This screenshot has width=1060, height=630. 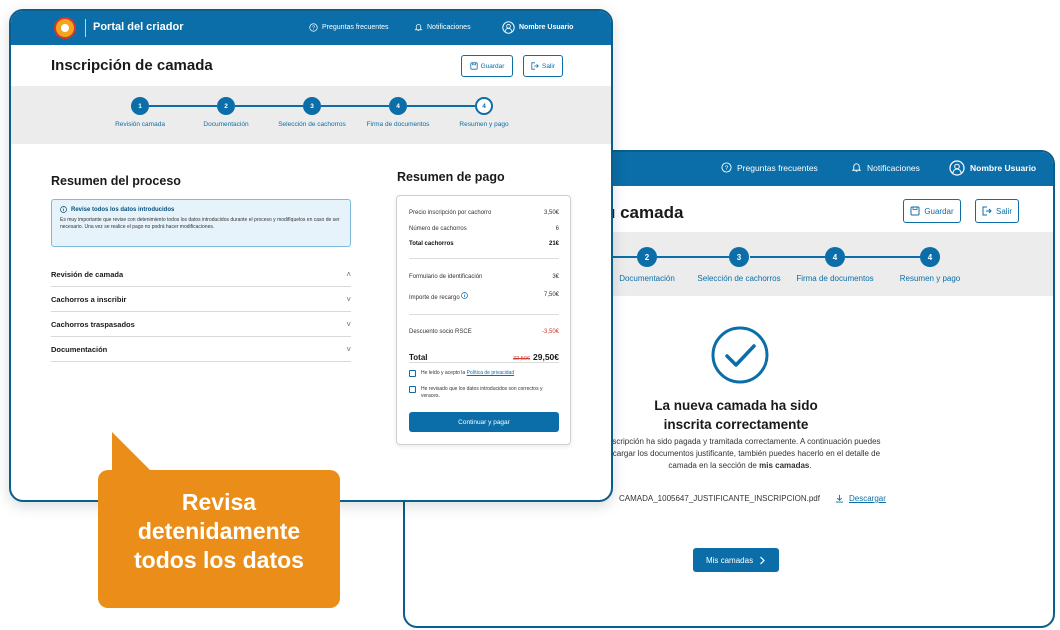 I want to click on success-desc-end: ., so click(x=810, y=465).